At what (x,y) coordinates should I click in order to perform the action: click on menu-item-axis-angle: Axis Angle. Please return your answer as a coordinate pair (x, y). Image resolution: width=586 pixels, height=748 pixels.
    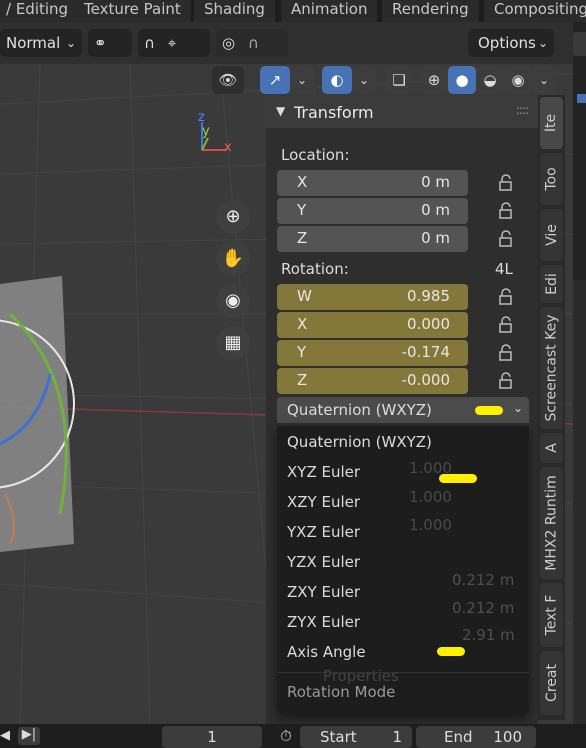
    Looking at the image, I should click on (326, 652).